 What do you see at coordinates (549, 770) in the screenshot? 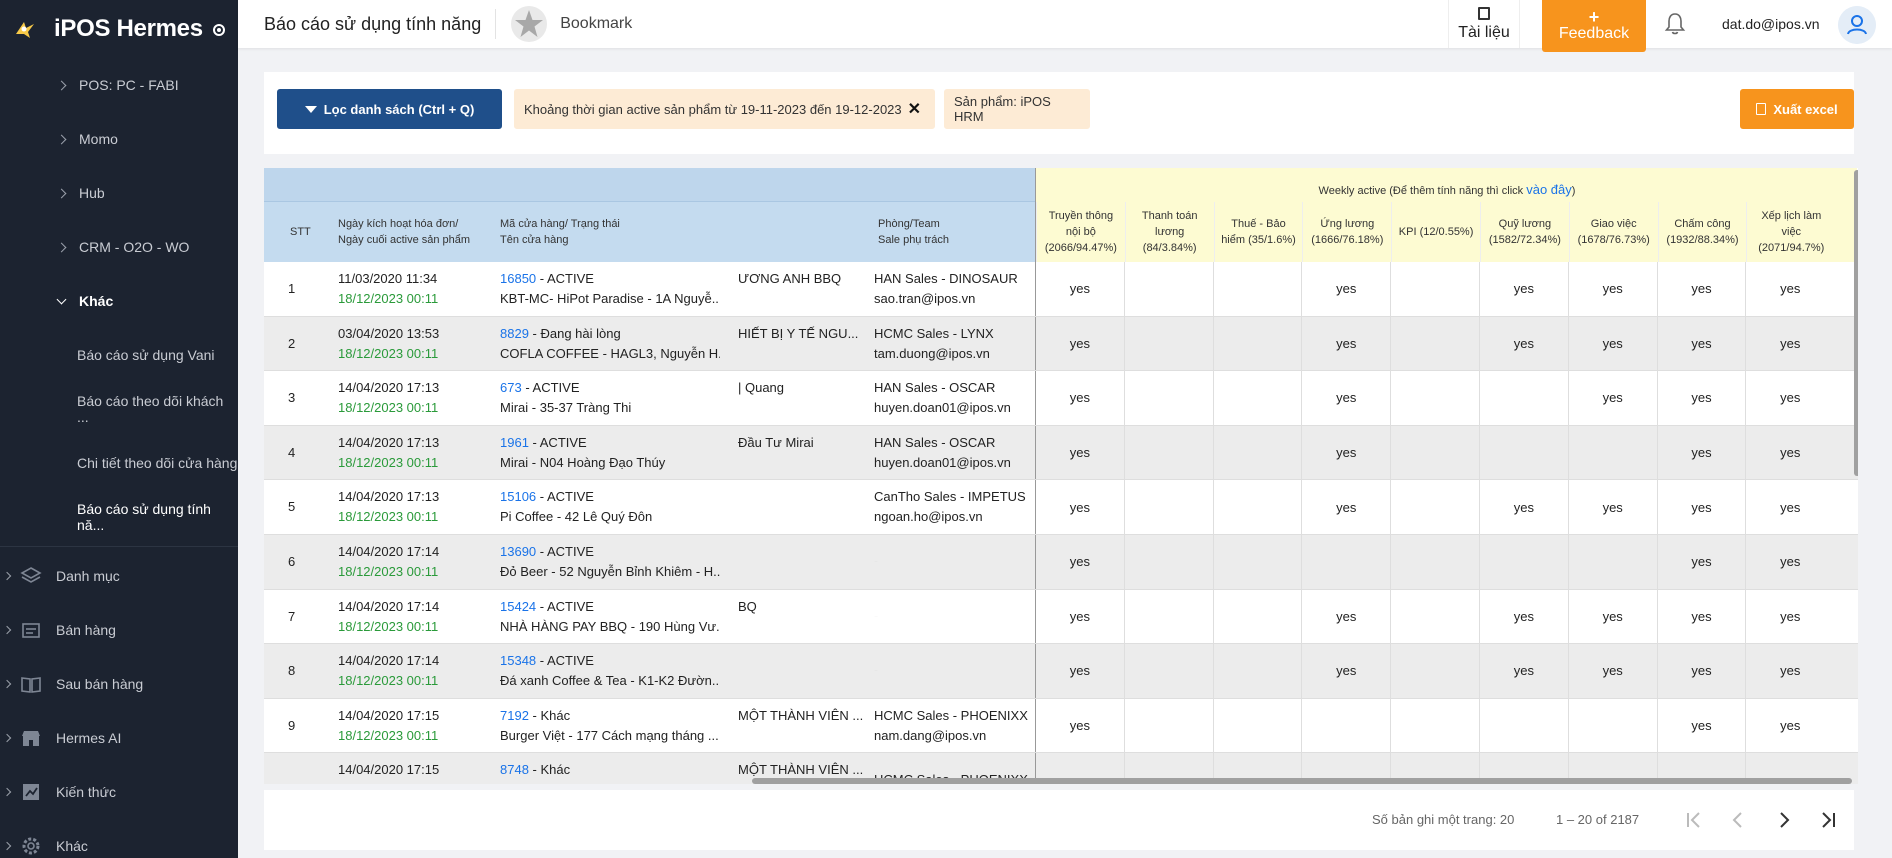
I see `store-status: - Khác` at bounding box center [549, 770].